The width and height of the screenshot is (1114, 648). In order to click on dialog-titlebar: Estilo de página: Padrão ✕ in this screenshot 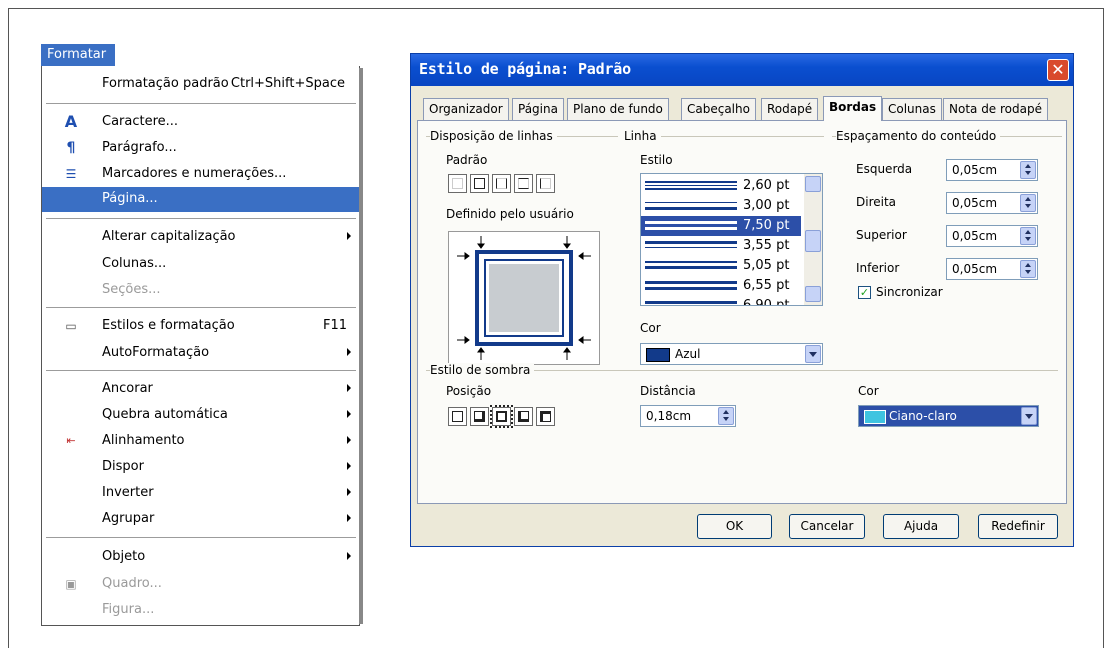, I will do `click(742, 70)`.